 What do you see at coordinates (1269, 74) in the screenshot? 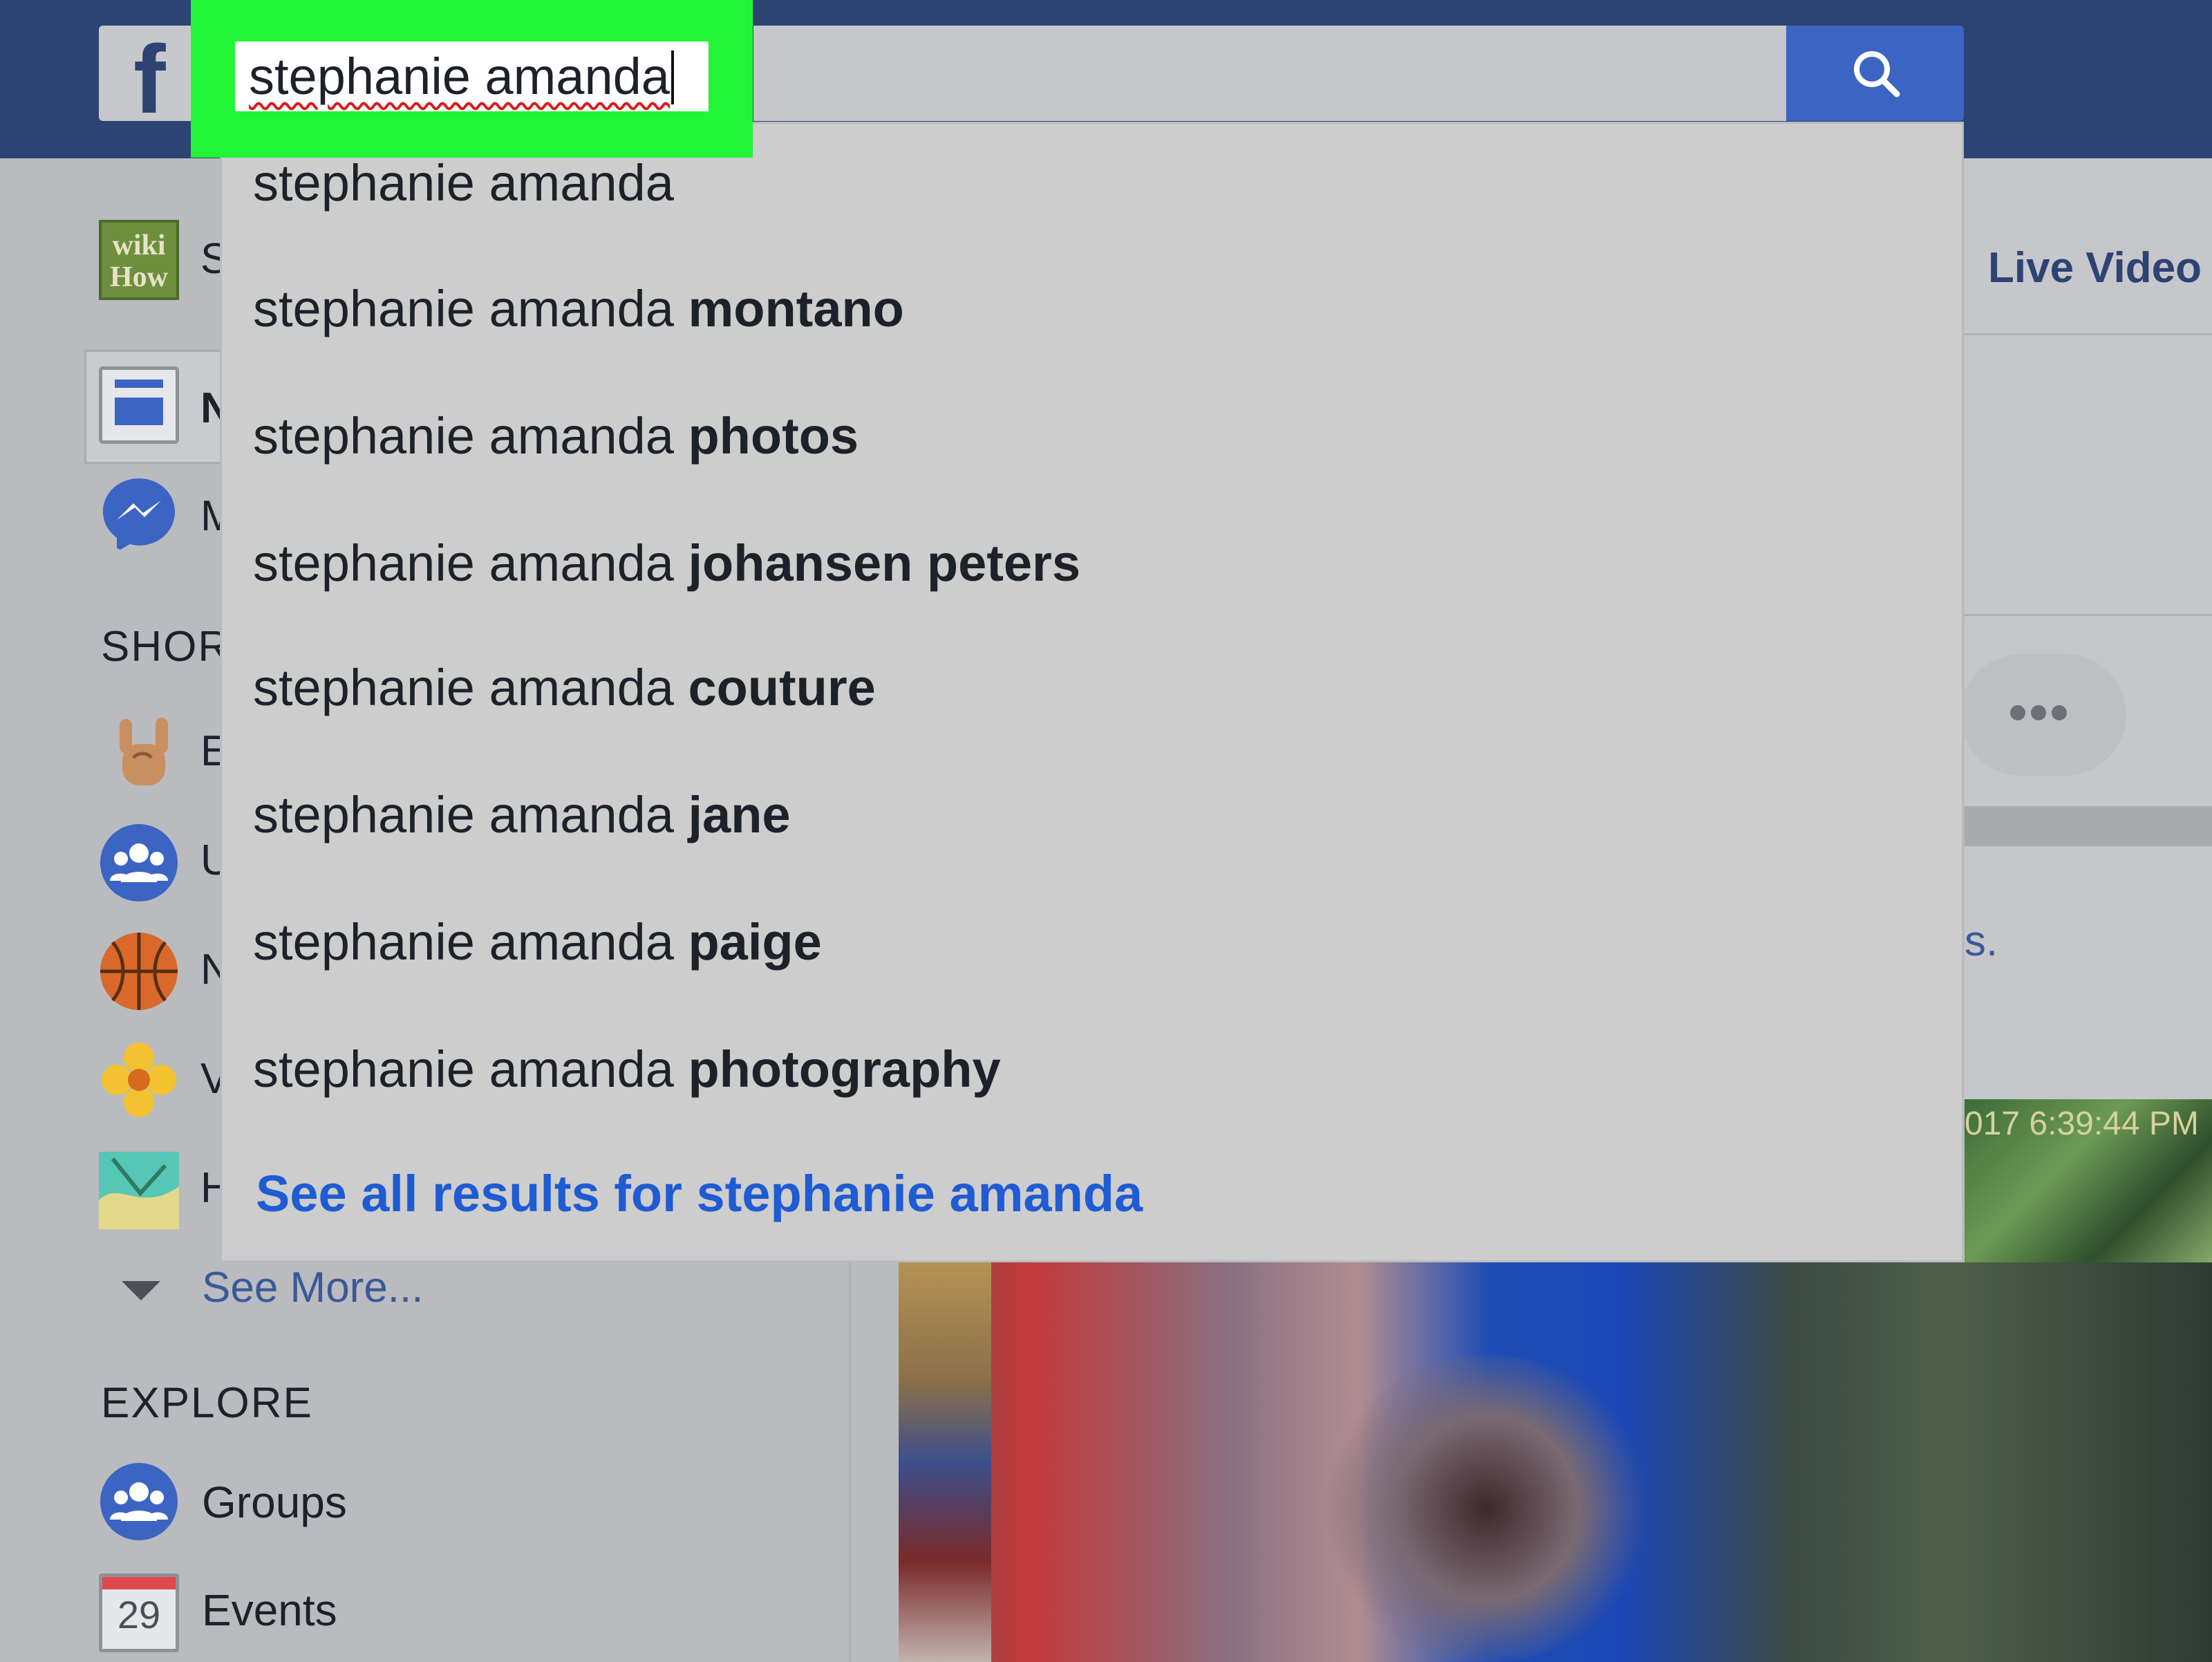
I see `search-field-background` at bounding box center [1269, 74].